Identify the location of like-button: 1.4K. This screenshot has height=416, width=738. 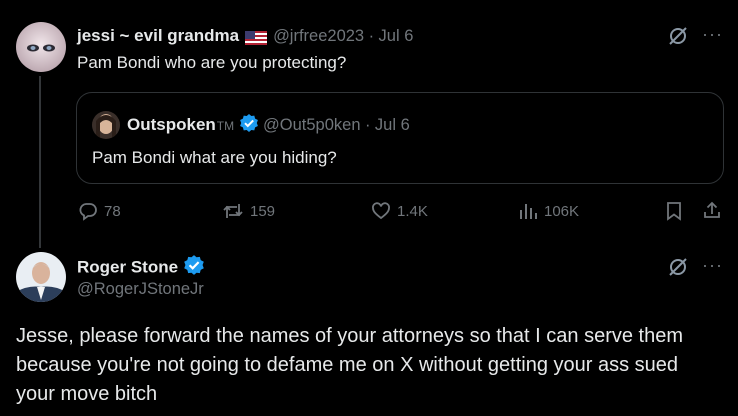
(399, 211).